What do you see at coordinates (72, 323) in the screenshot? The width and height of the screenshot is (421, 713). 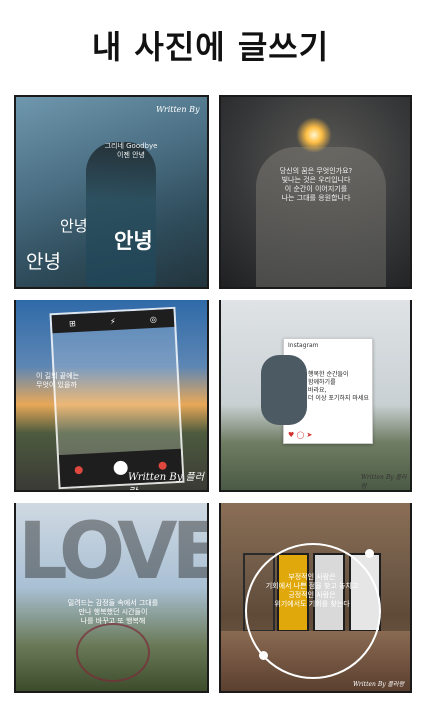 I see `grid-icon: ⊞` at bounding box center [72, 323].